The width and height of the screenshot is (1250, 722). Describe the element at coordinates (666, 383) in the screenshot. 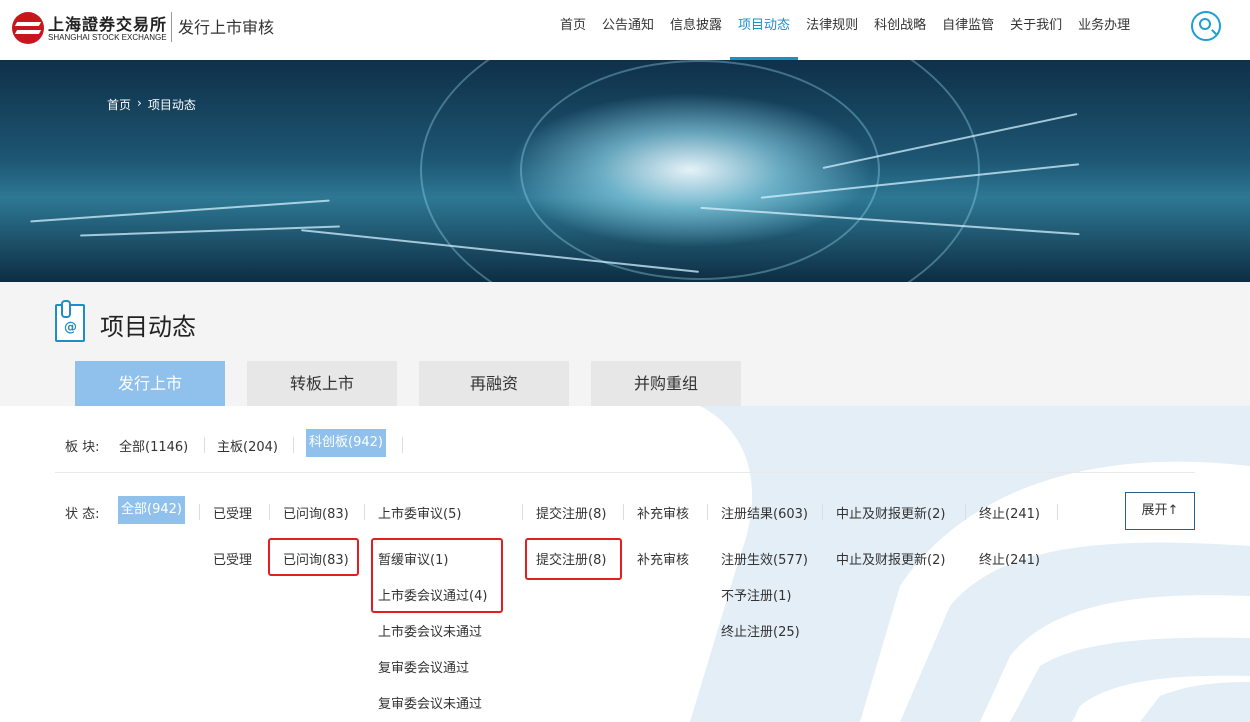

I see `tab-mergers: 并购重组` at that location.